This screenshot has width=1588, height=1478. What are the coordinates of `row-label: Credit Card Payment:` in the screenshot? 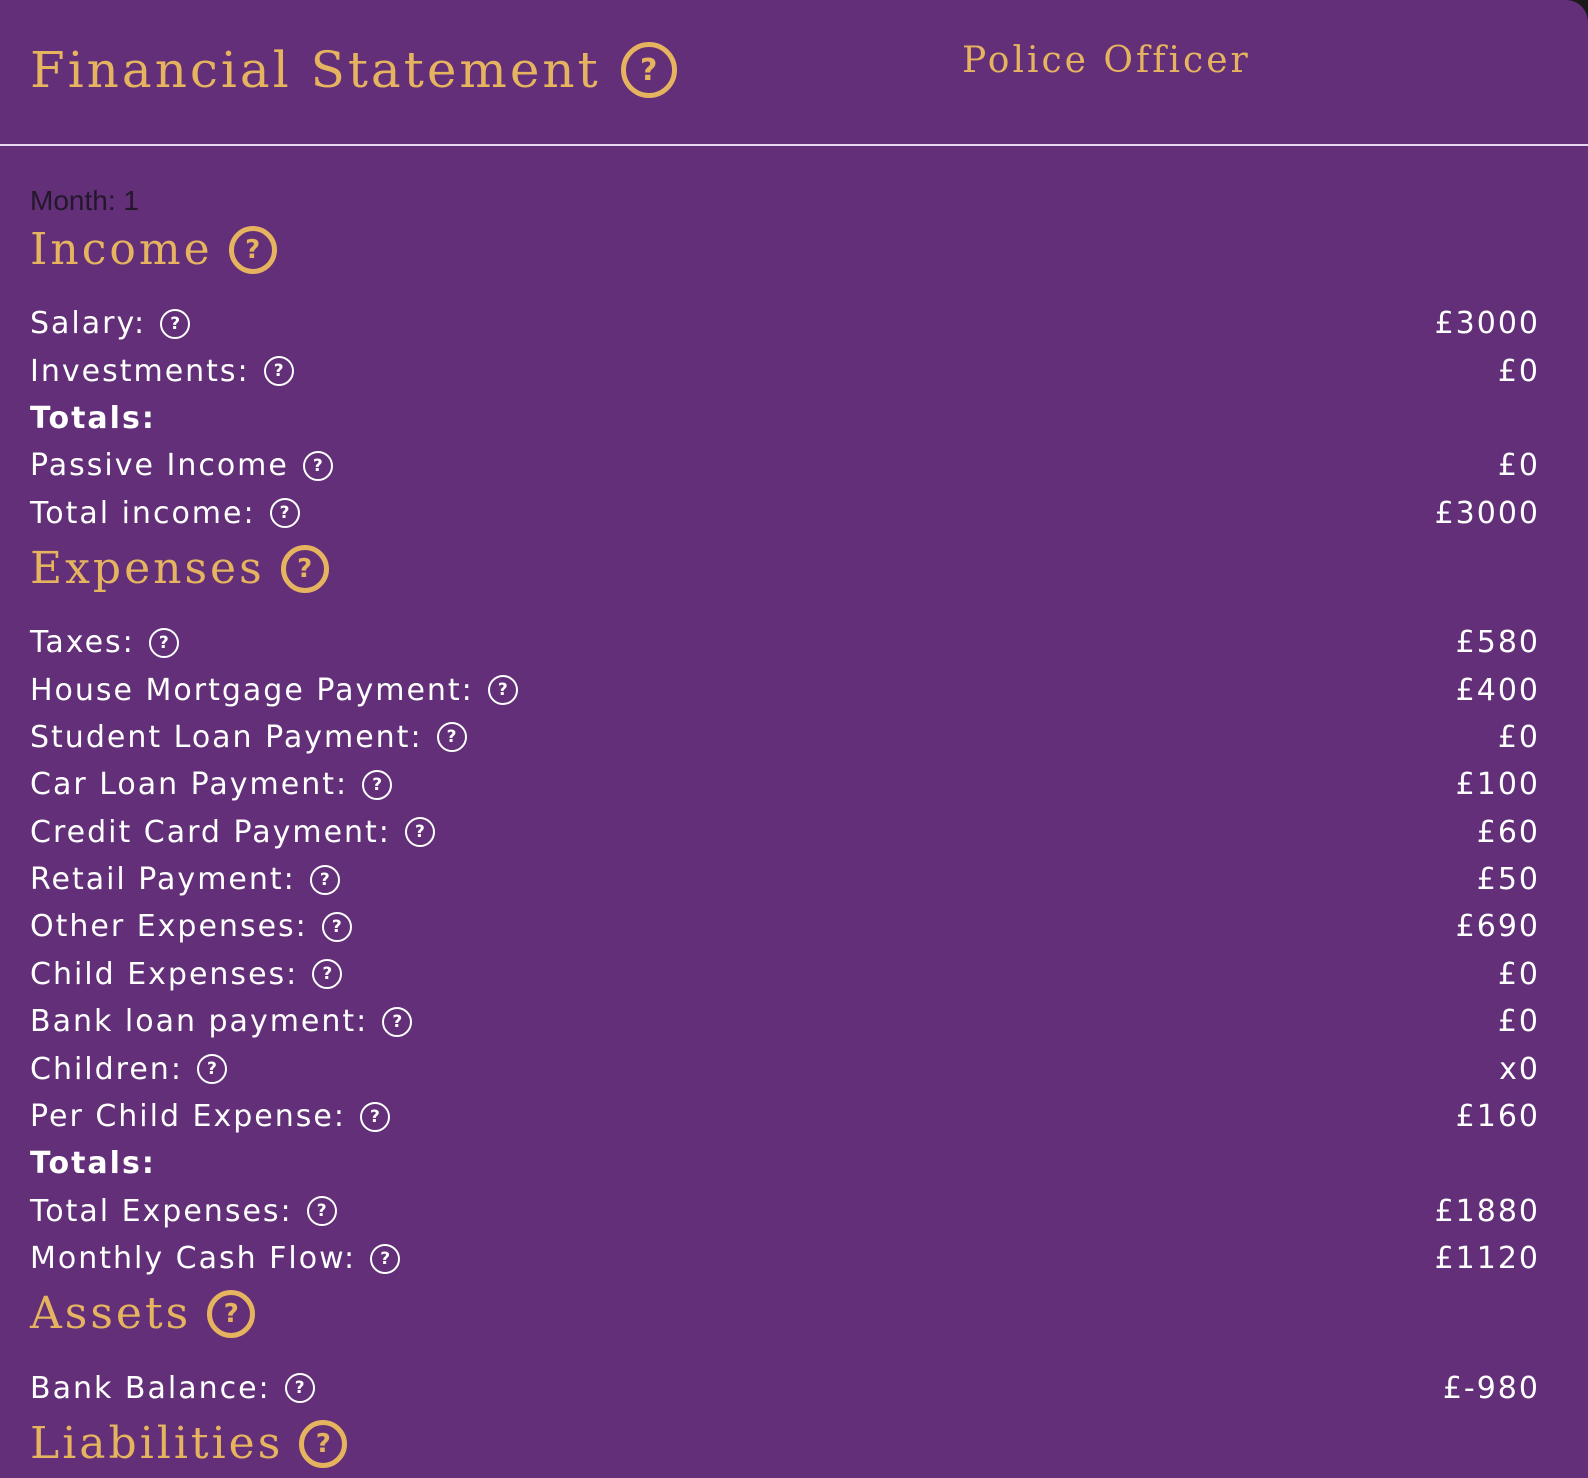 It's located at (210, 832).